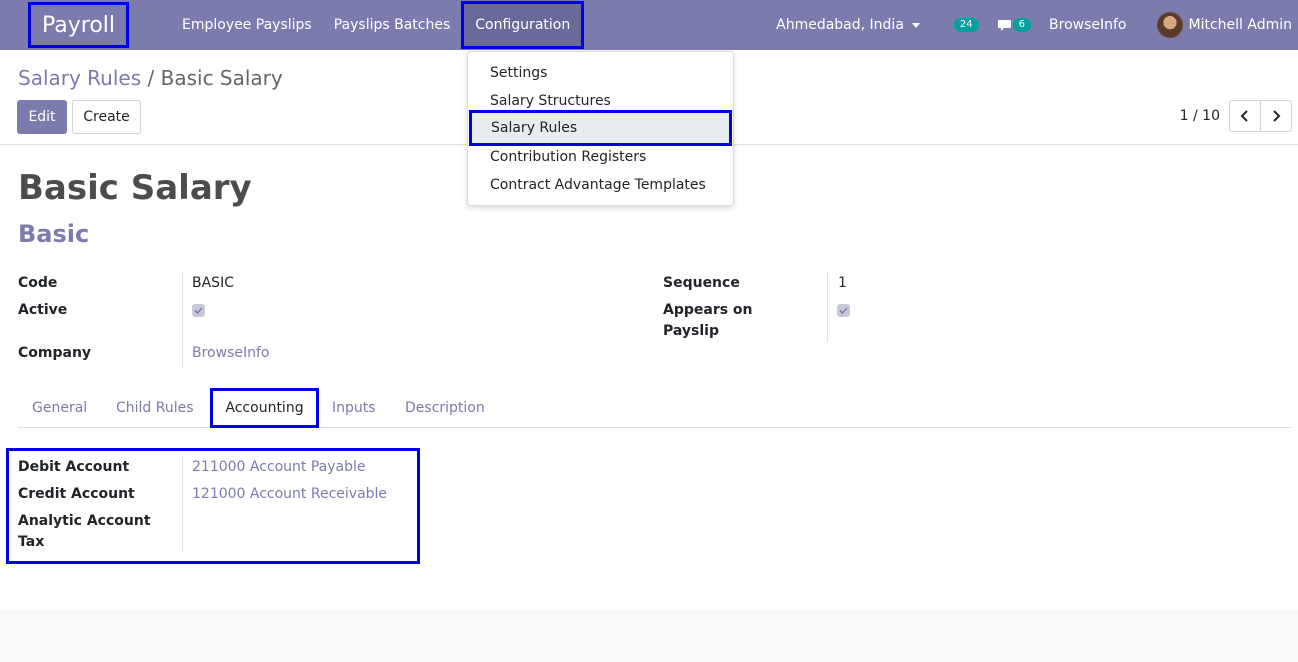 This screenshot has width=1298, height=662. I want to click on code-label: Code, so click(38, 283).